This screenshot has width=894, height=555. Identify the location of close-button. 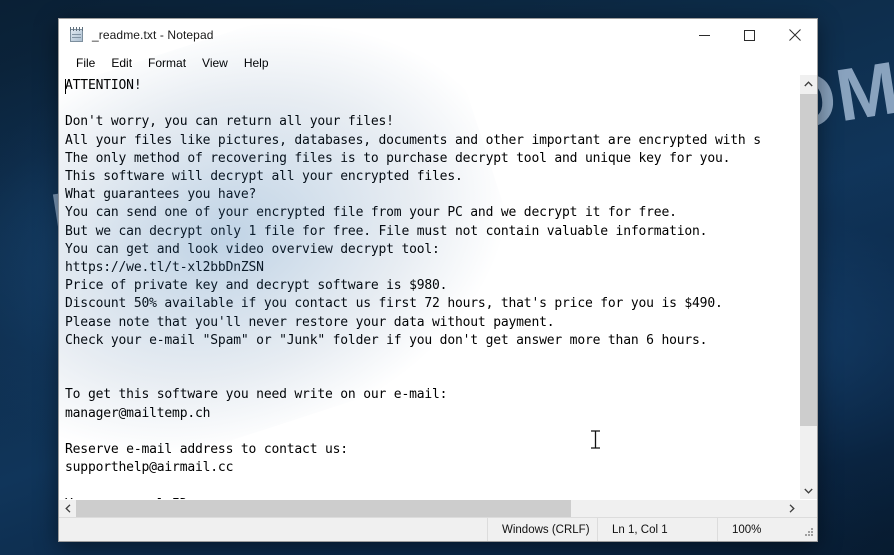
(794, 35).